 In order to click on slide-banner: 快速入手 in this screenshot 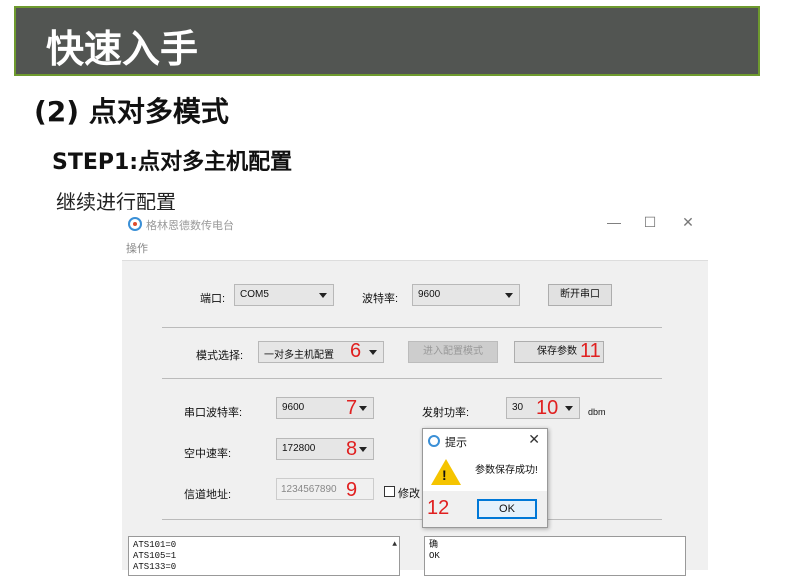, I will do `click(387, 41)`.